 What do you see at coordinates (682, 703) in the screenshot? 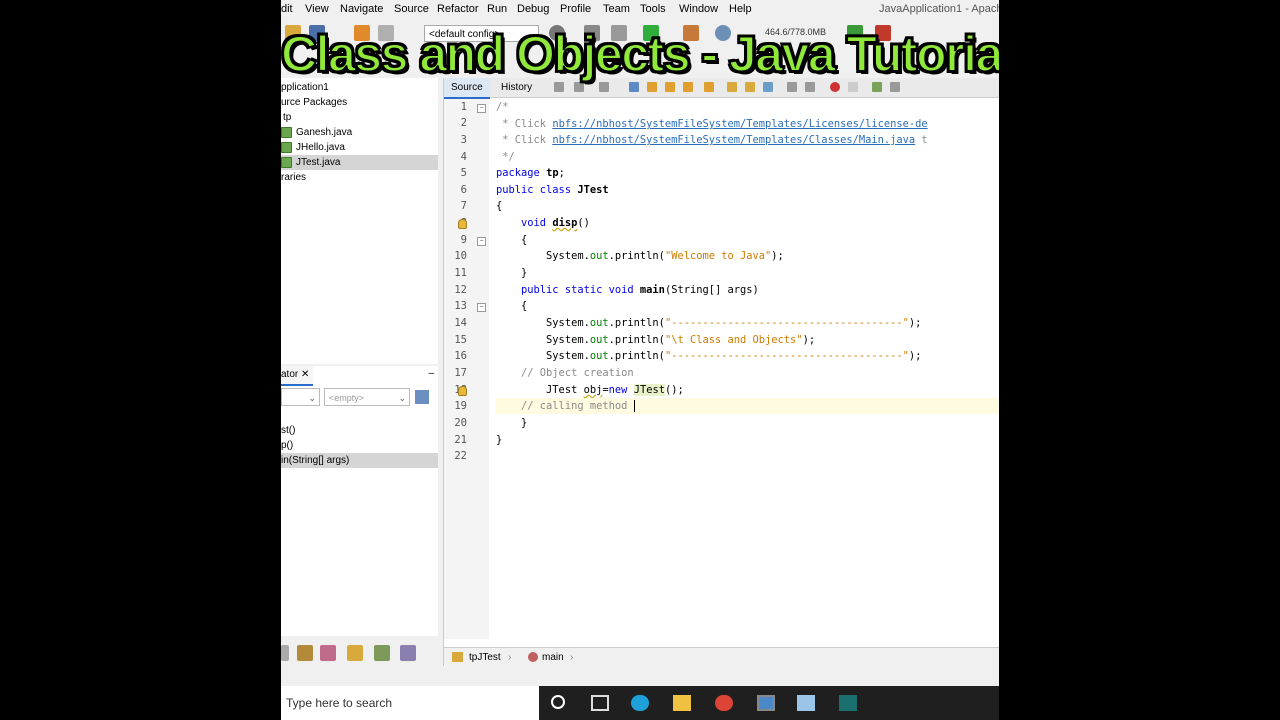
I see `file-explorer-icon` at bounding box center [682, 703].